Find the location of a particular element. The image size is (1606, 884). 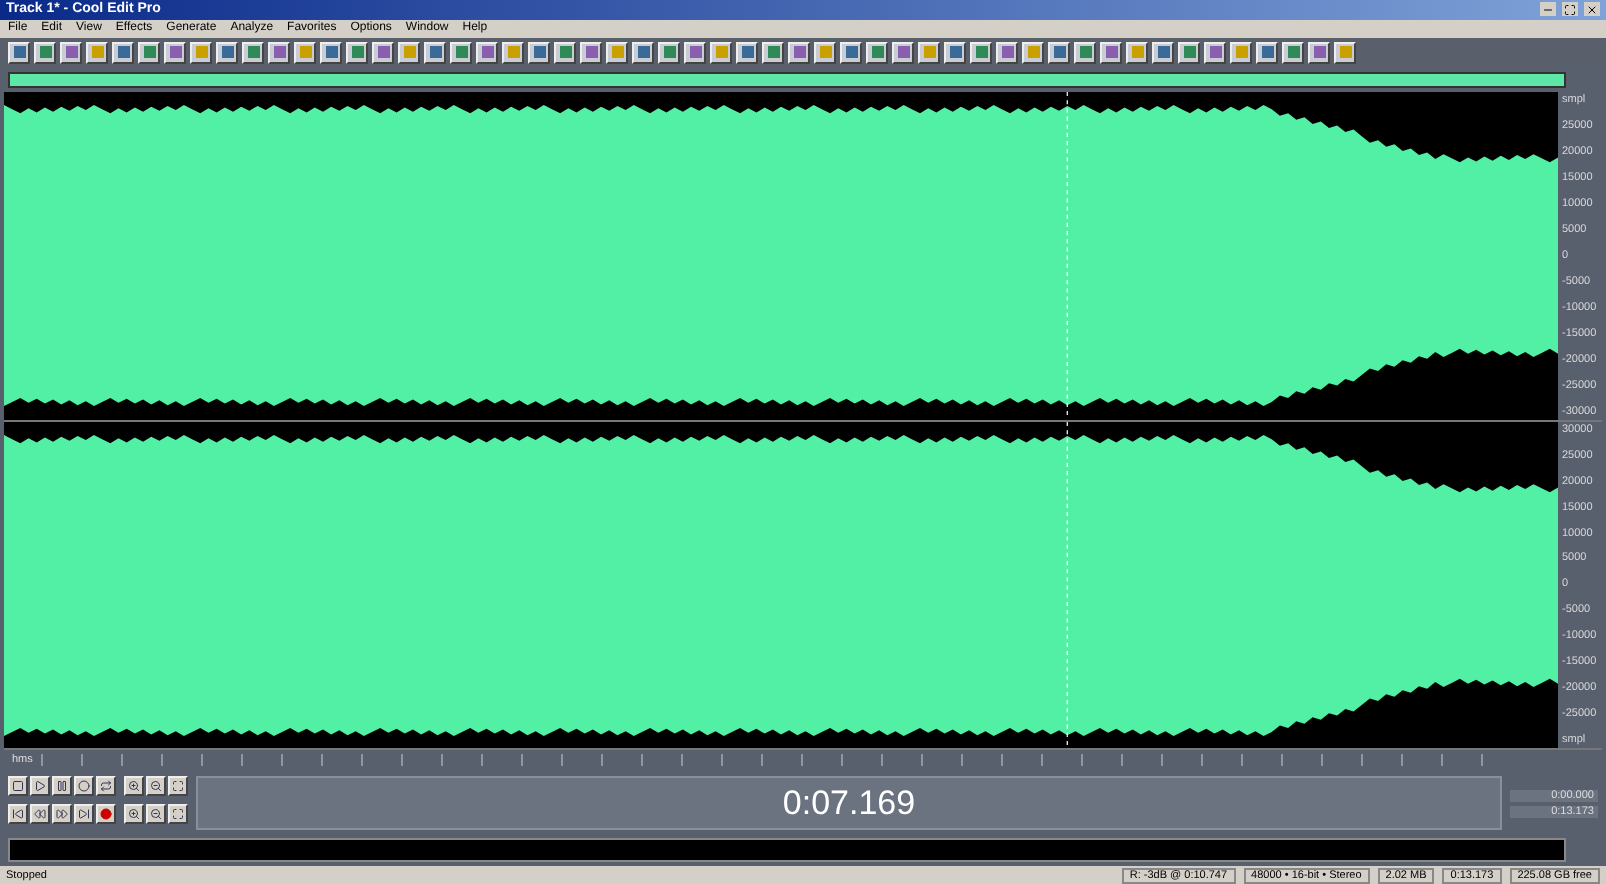

stop-button is located at coordinates (18, 786).